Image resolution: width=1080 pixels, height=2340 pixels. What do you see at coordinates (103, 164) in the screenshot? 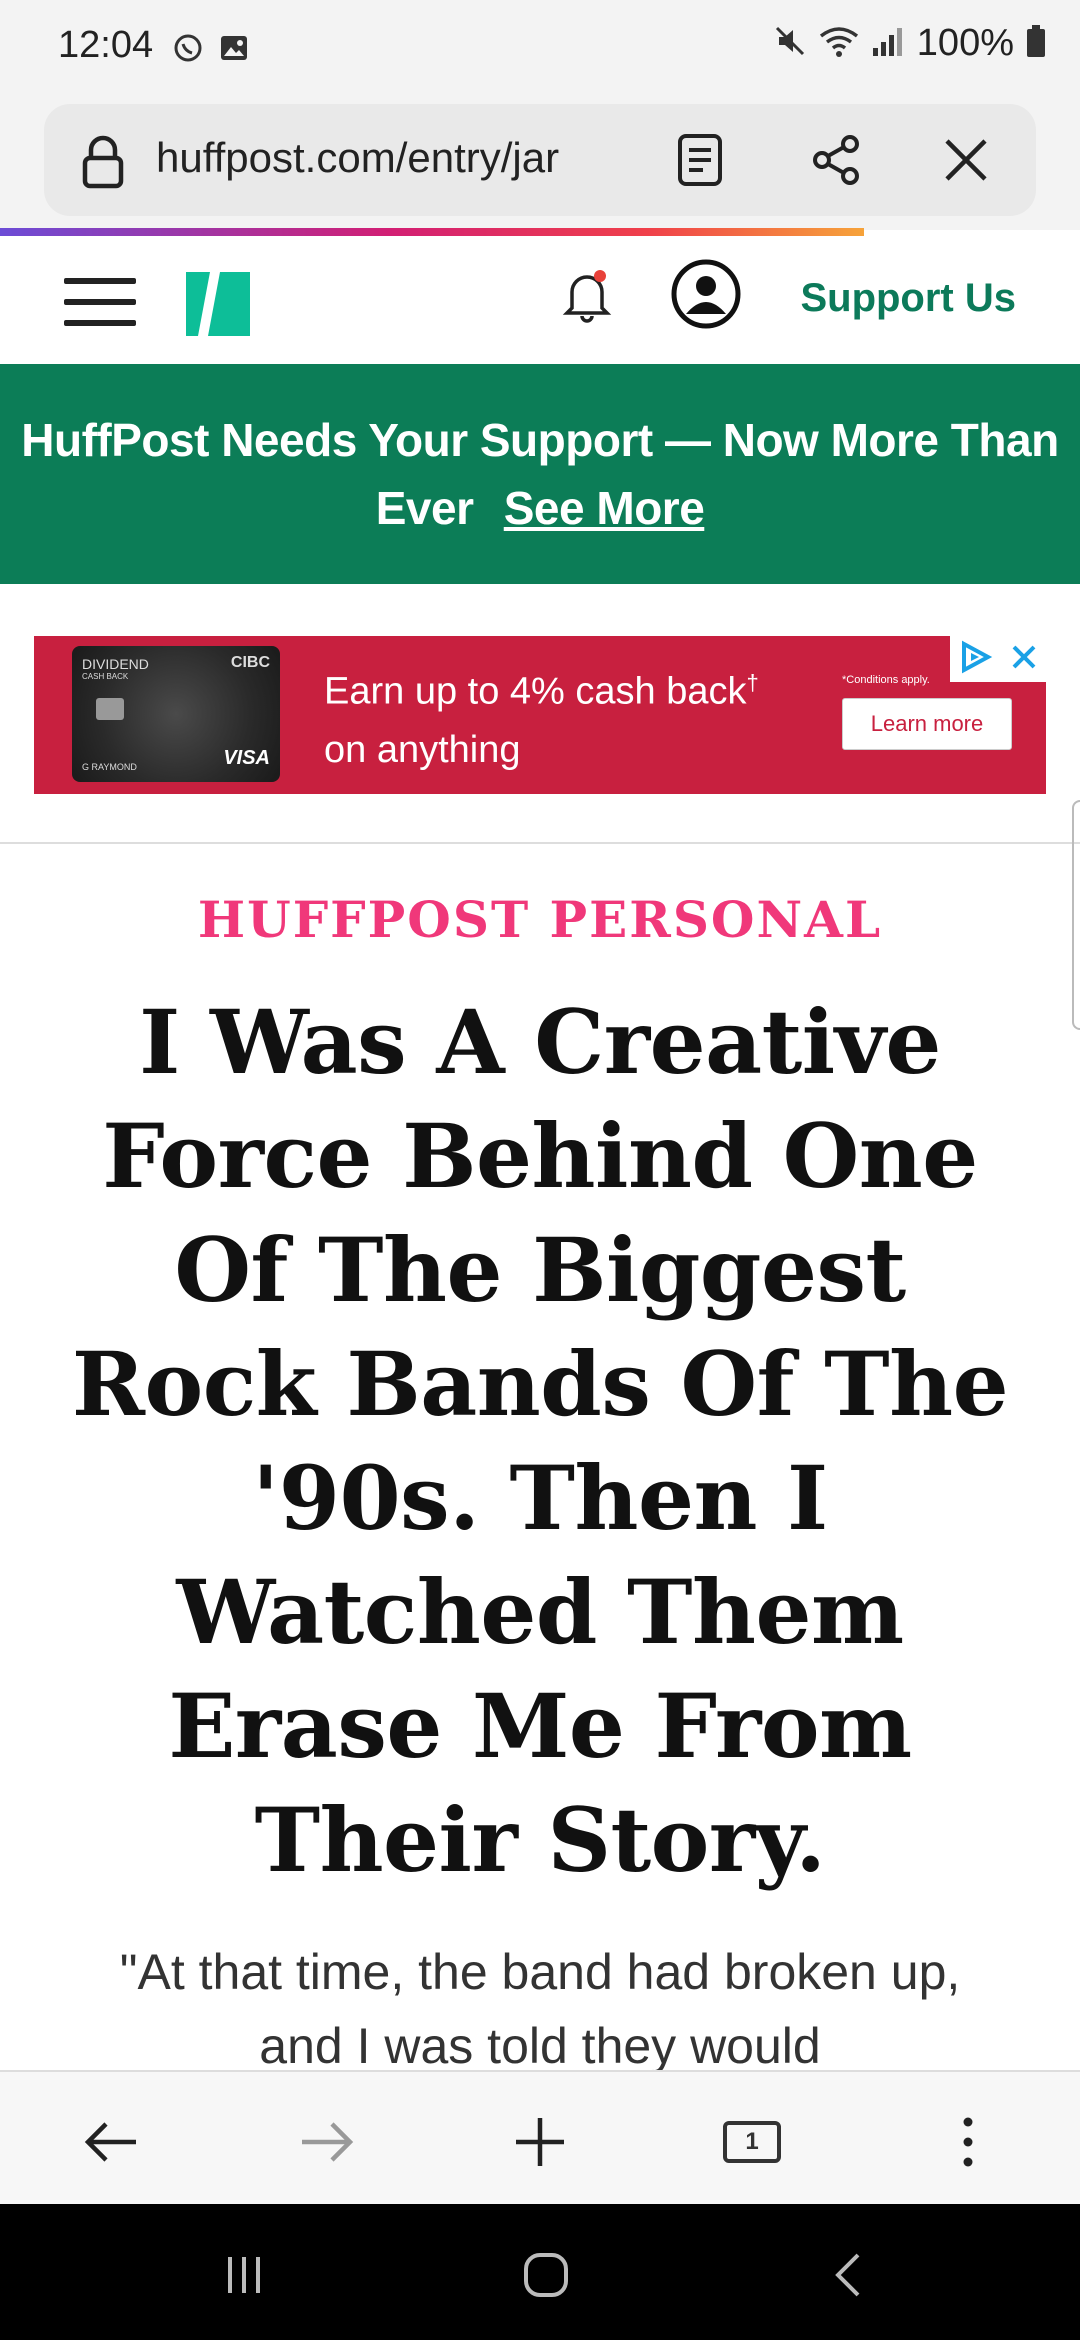
I see `lock-icon` at bounding box center [103, 164].